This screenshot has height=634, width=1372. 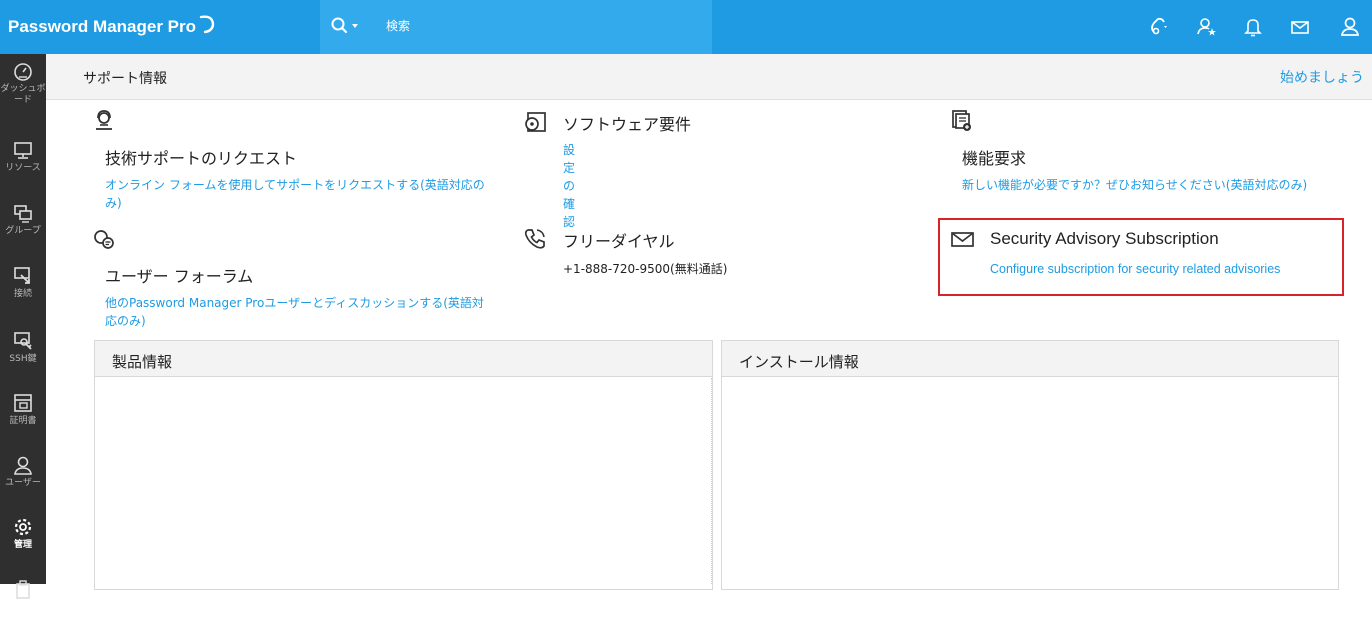 I want to click on sidebar-item-label: SSH鍵, so click(x=23, y=359).